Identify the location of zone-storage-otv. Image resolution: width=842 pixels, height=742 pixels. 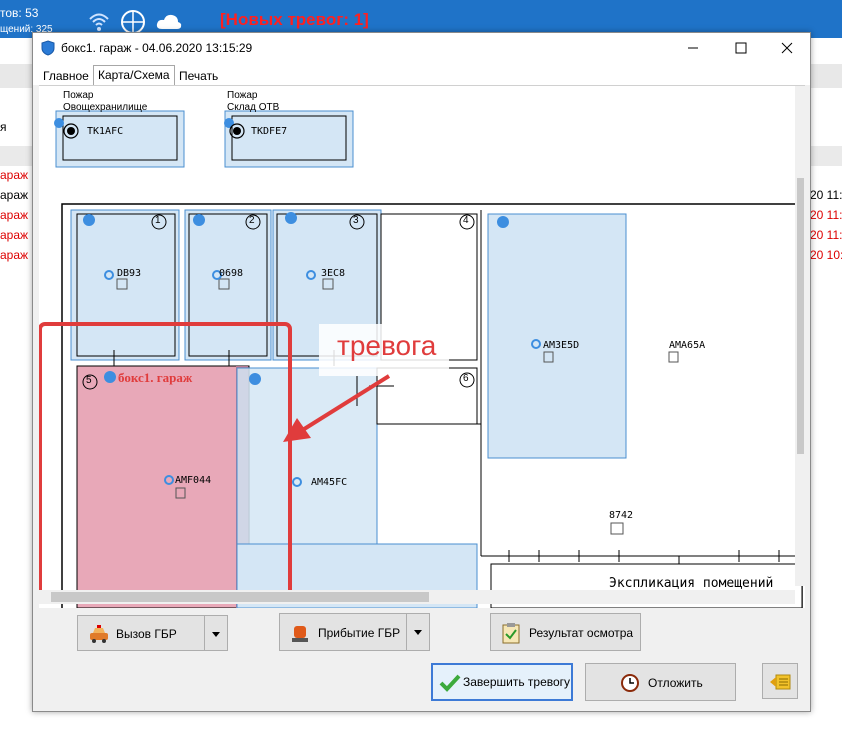
(289, 139).